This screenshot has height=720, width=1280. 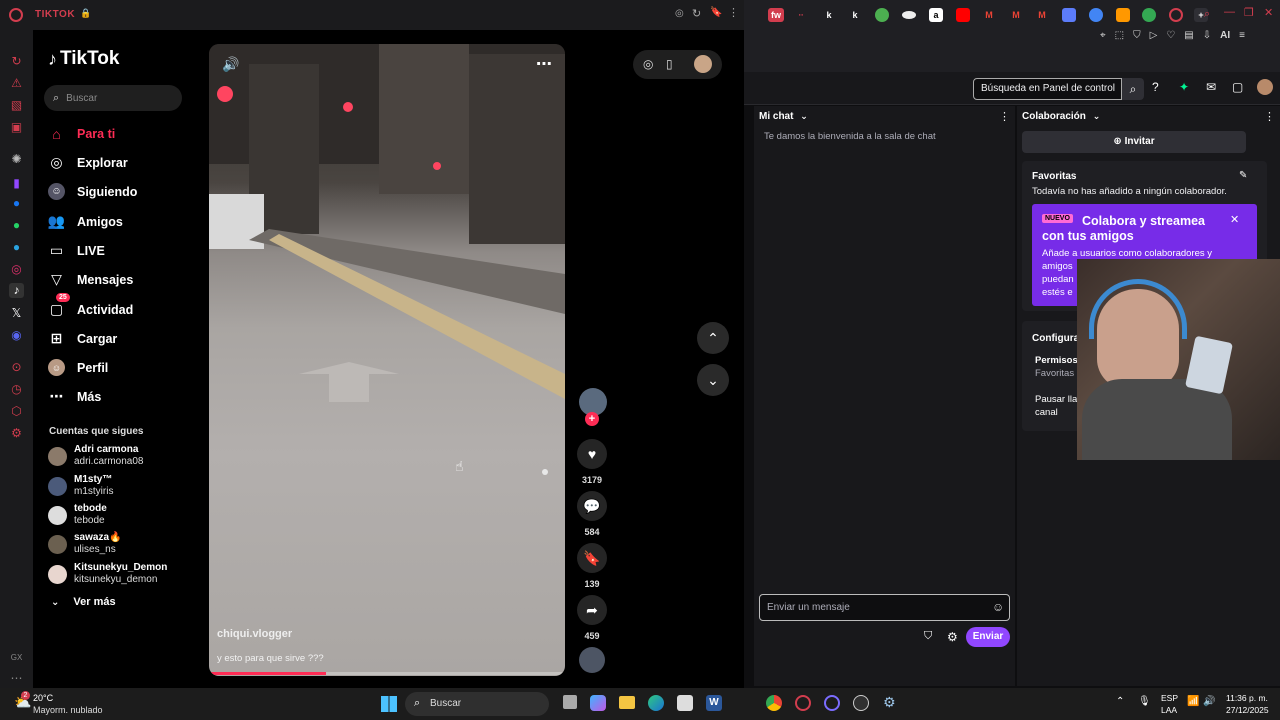 I want to click on tray-chevron-icon: ⌃, so click(x=1120, y=701).